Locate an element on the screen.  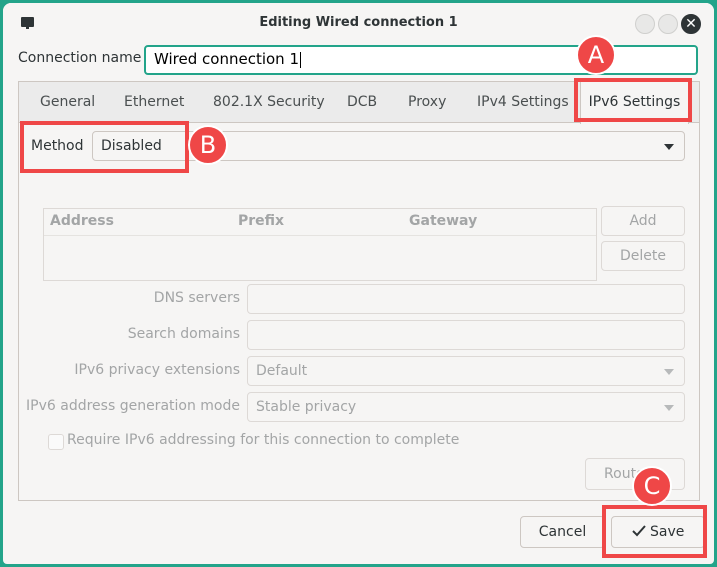
dns-servers-input is located at coordinates (466, 299).